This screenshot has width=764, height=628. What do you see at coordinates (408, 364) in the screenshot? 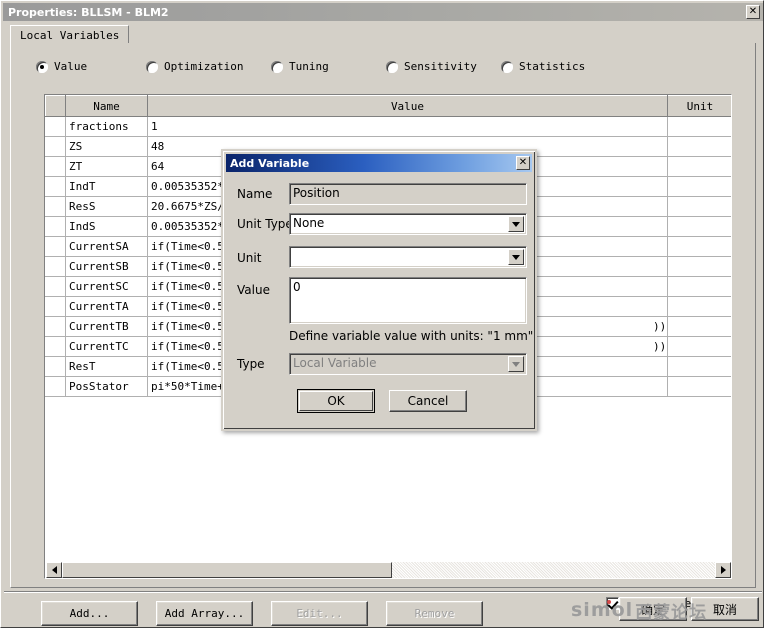
I see `type-combobox: Local Variable` at bounding box center [408, 364].